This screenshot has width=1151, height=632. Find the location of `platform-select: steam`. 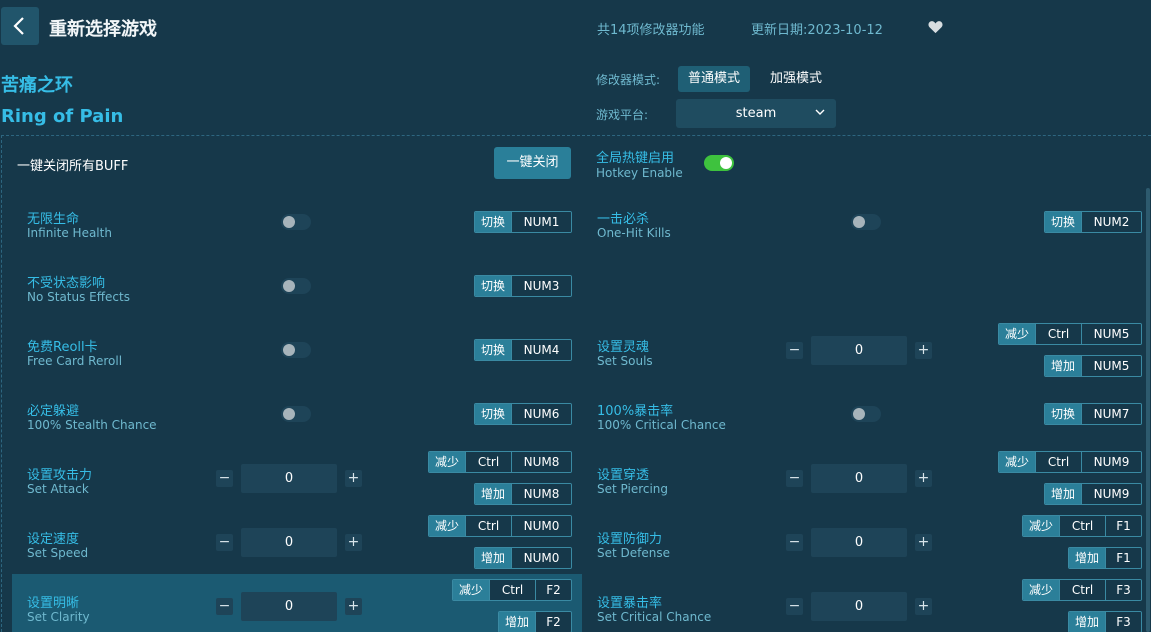

platform-select: steam is located at coordinates (756, 113).